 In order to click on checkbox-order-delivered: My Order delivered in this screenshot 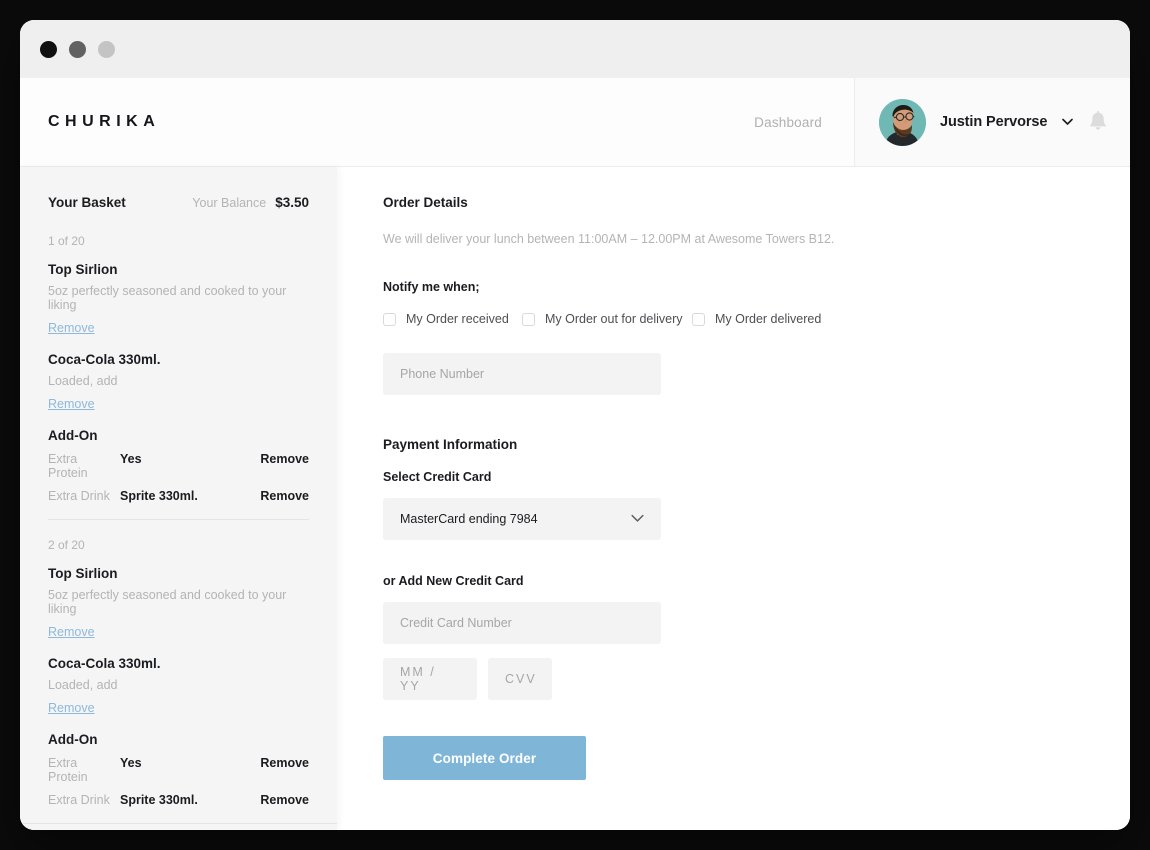, I will do `click(756, 319)`.